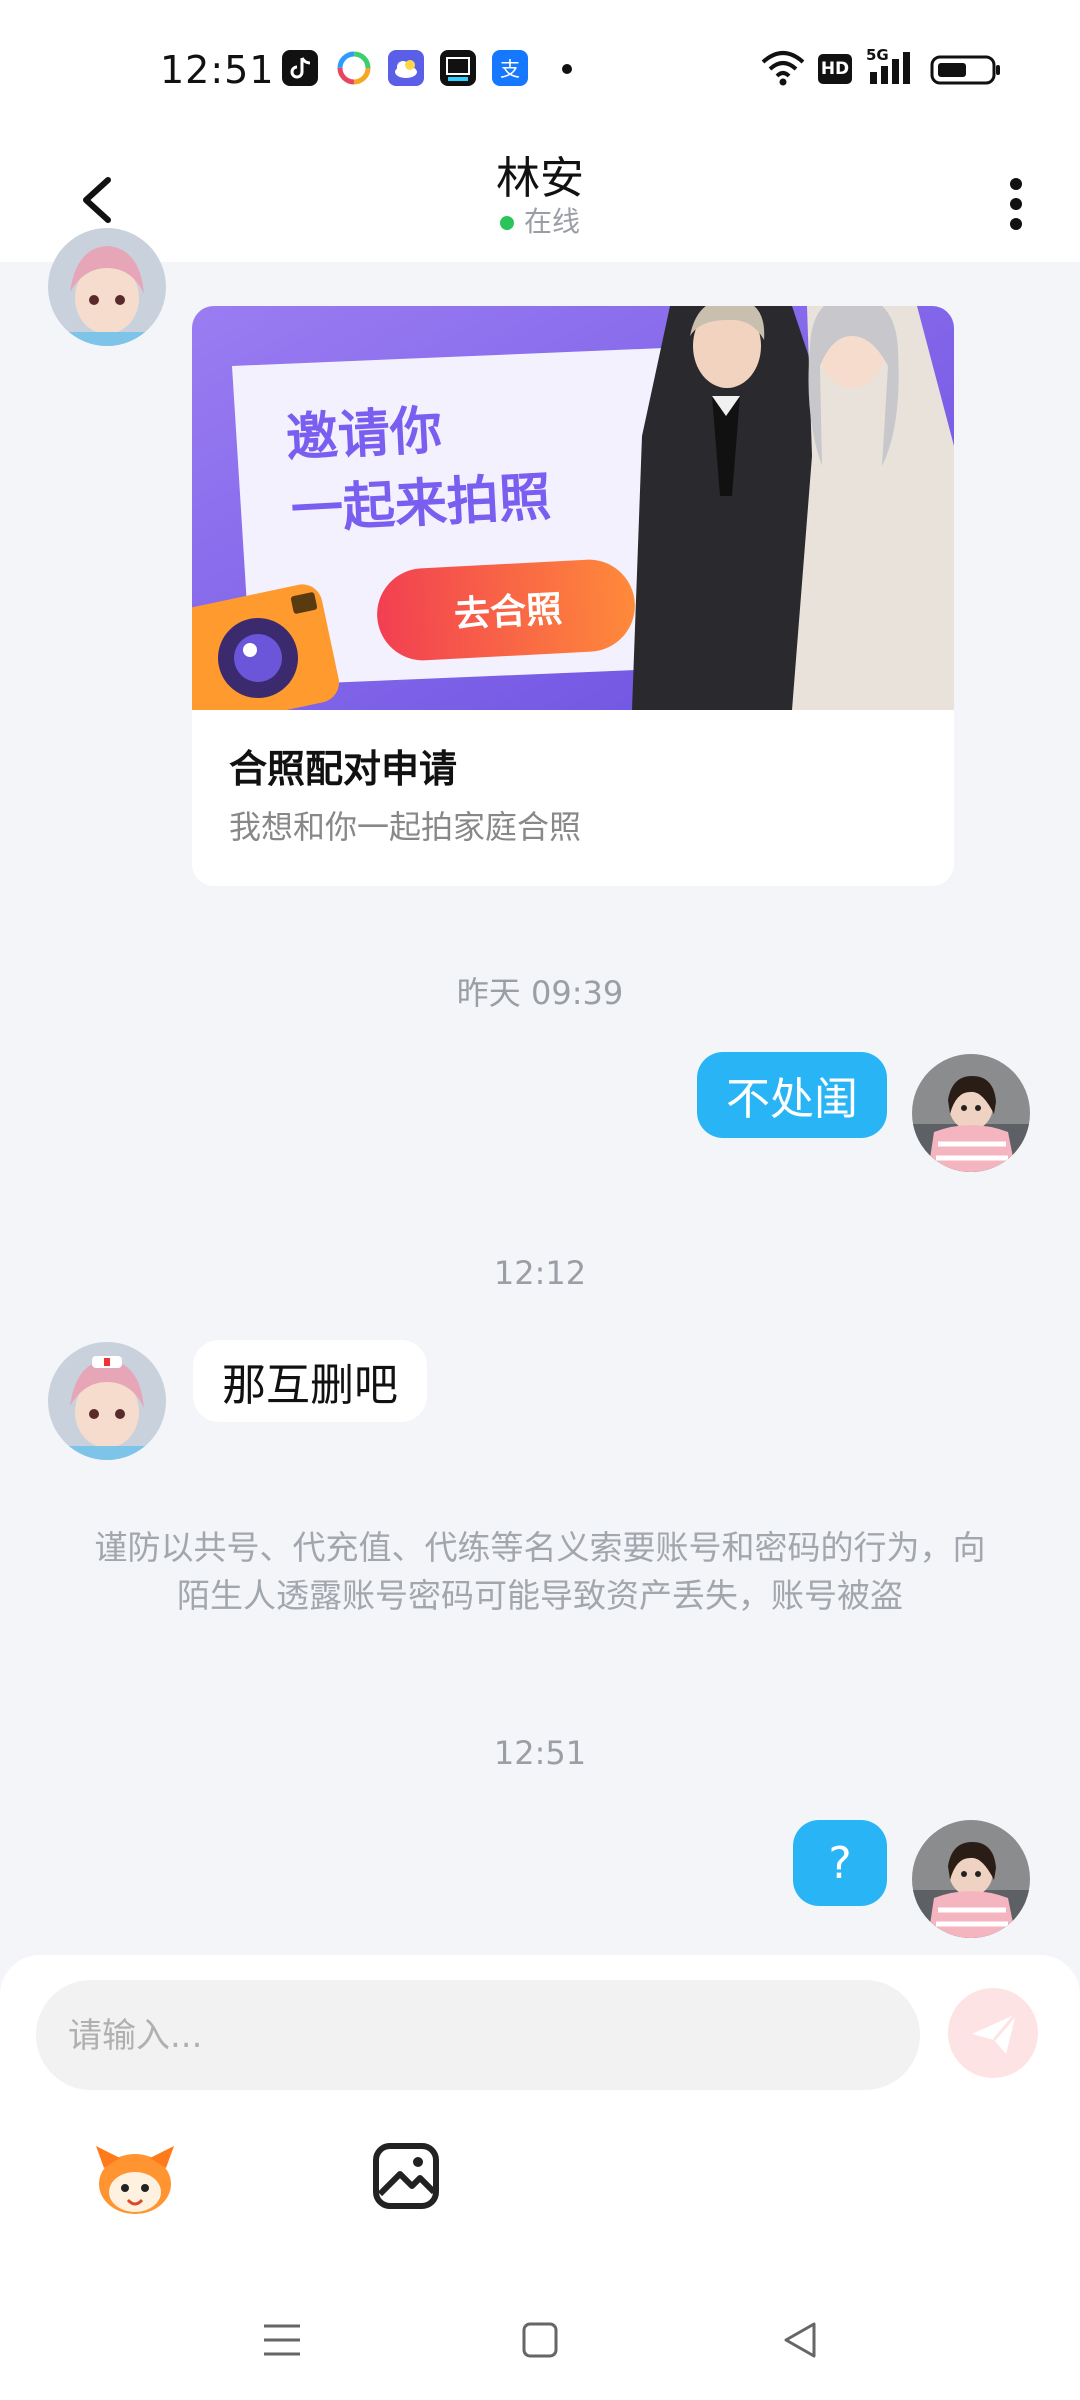 The height and width of the screenshot is (2400, 1080). Describe the element at coordinates (364, 435) in the screenshot. I see `banner-headline-line1: 邀请你` at that location.